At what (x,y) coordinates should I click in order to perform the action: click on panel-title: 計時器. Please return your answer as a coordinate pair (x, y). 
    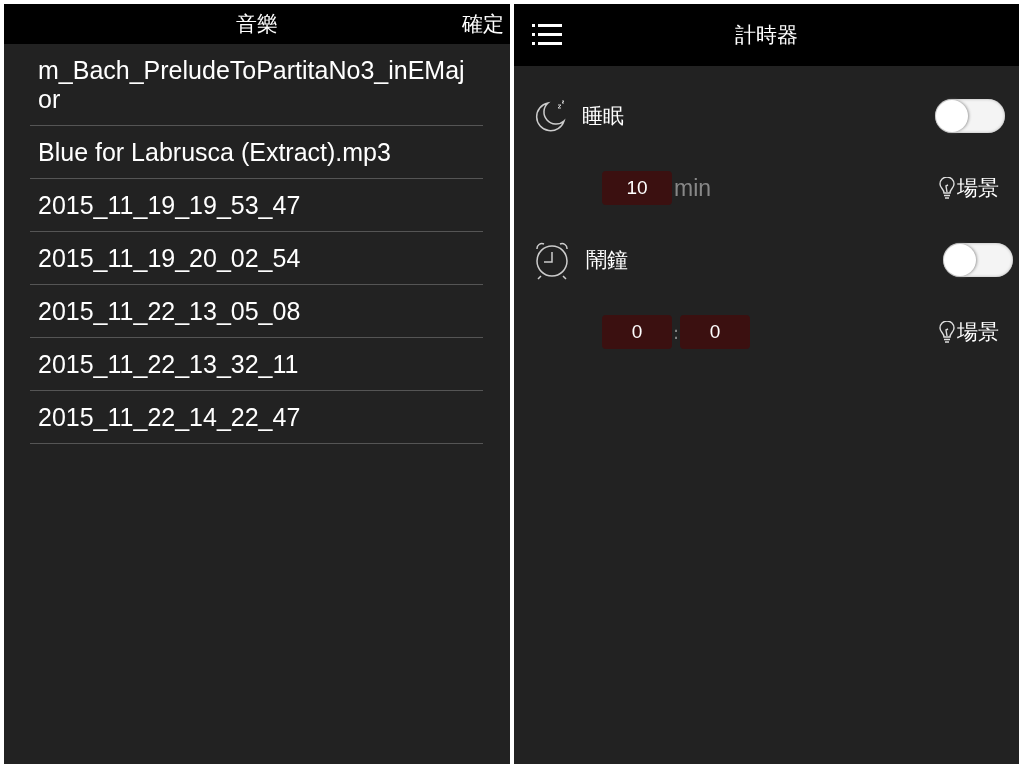
    Looking at the image, I should click on (766, 35).